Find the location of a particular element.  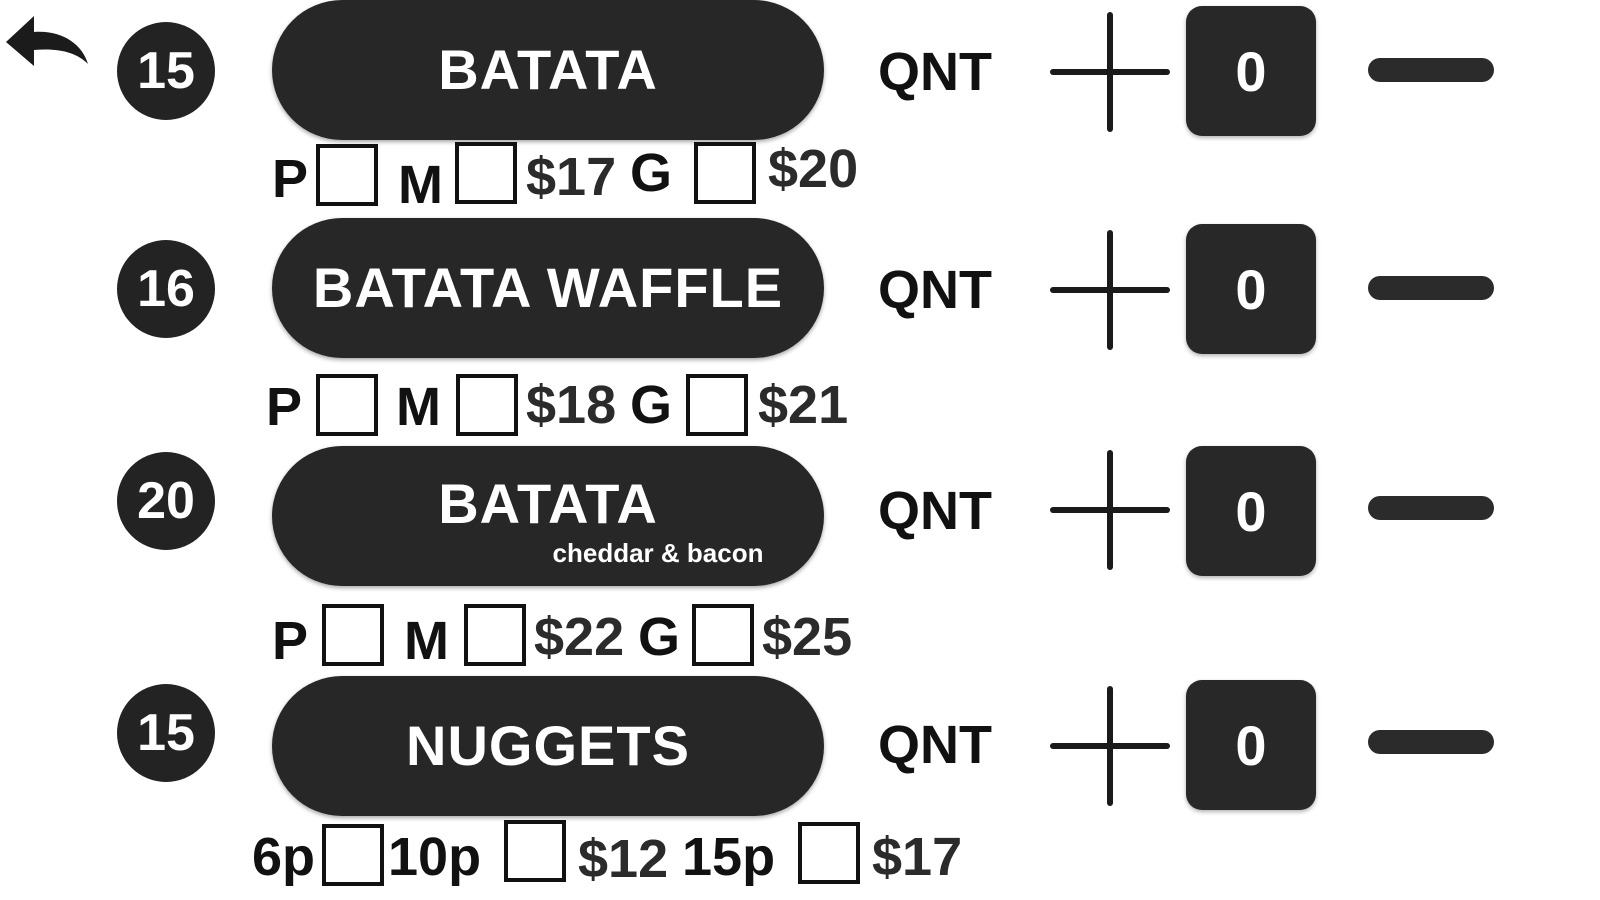

size-options: P M $18 G $21 is located at coordinates (450, 412).